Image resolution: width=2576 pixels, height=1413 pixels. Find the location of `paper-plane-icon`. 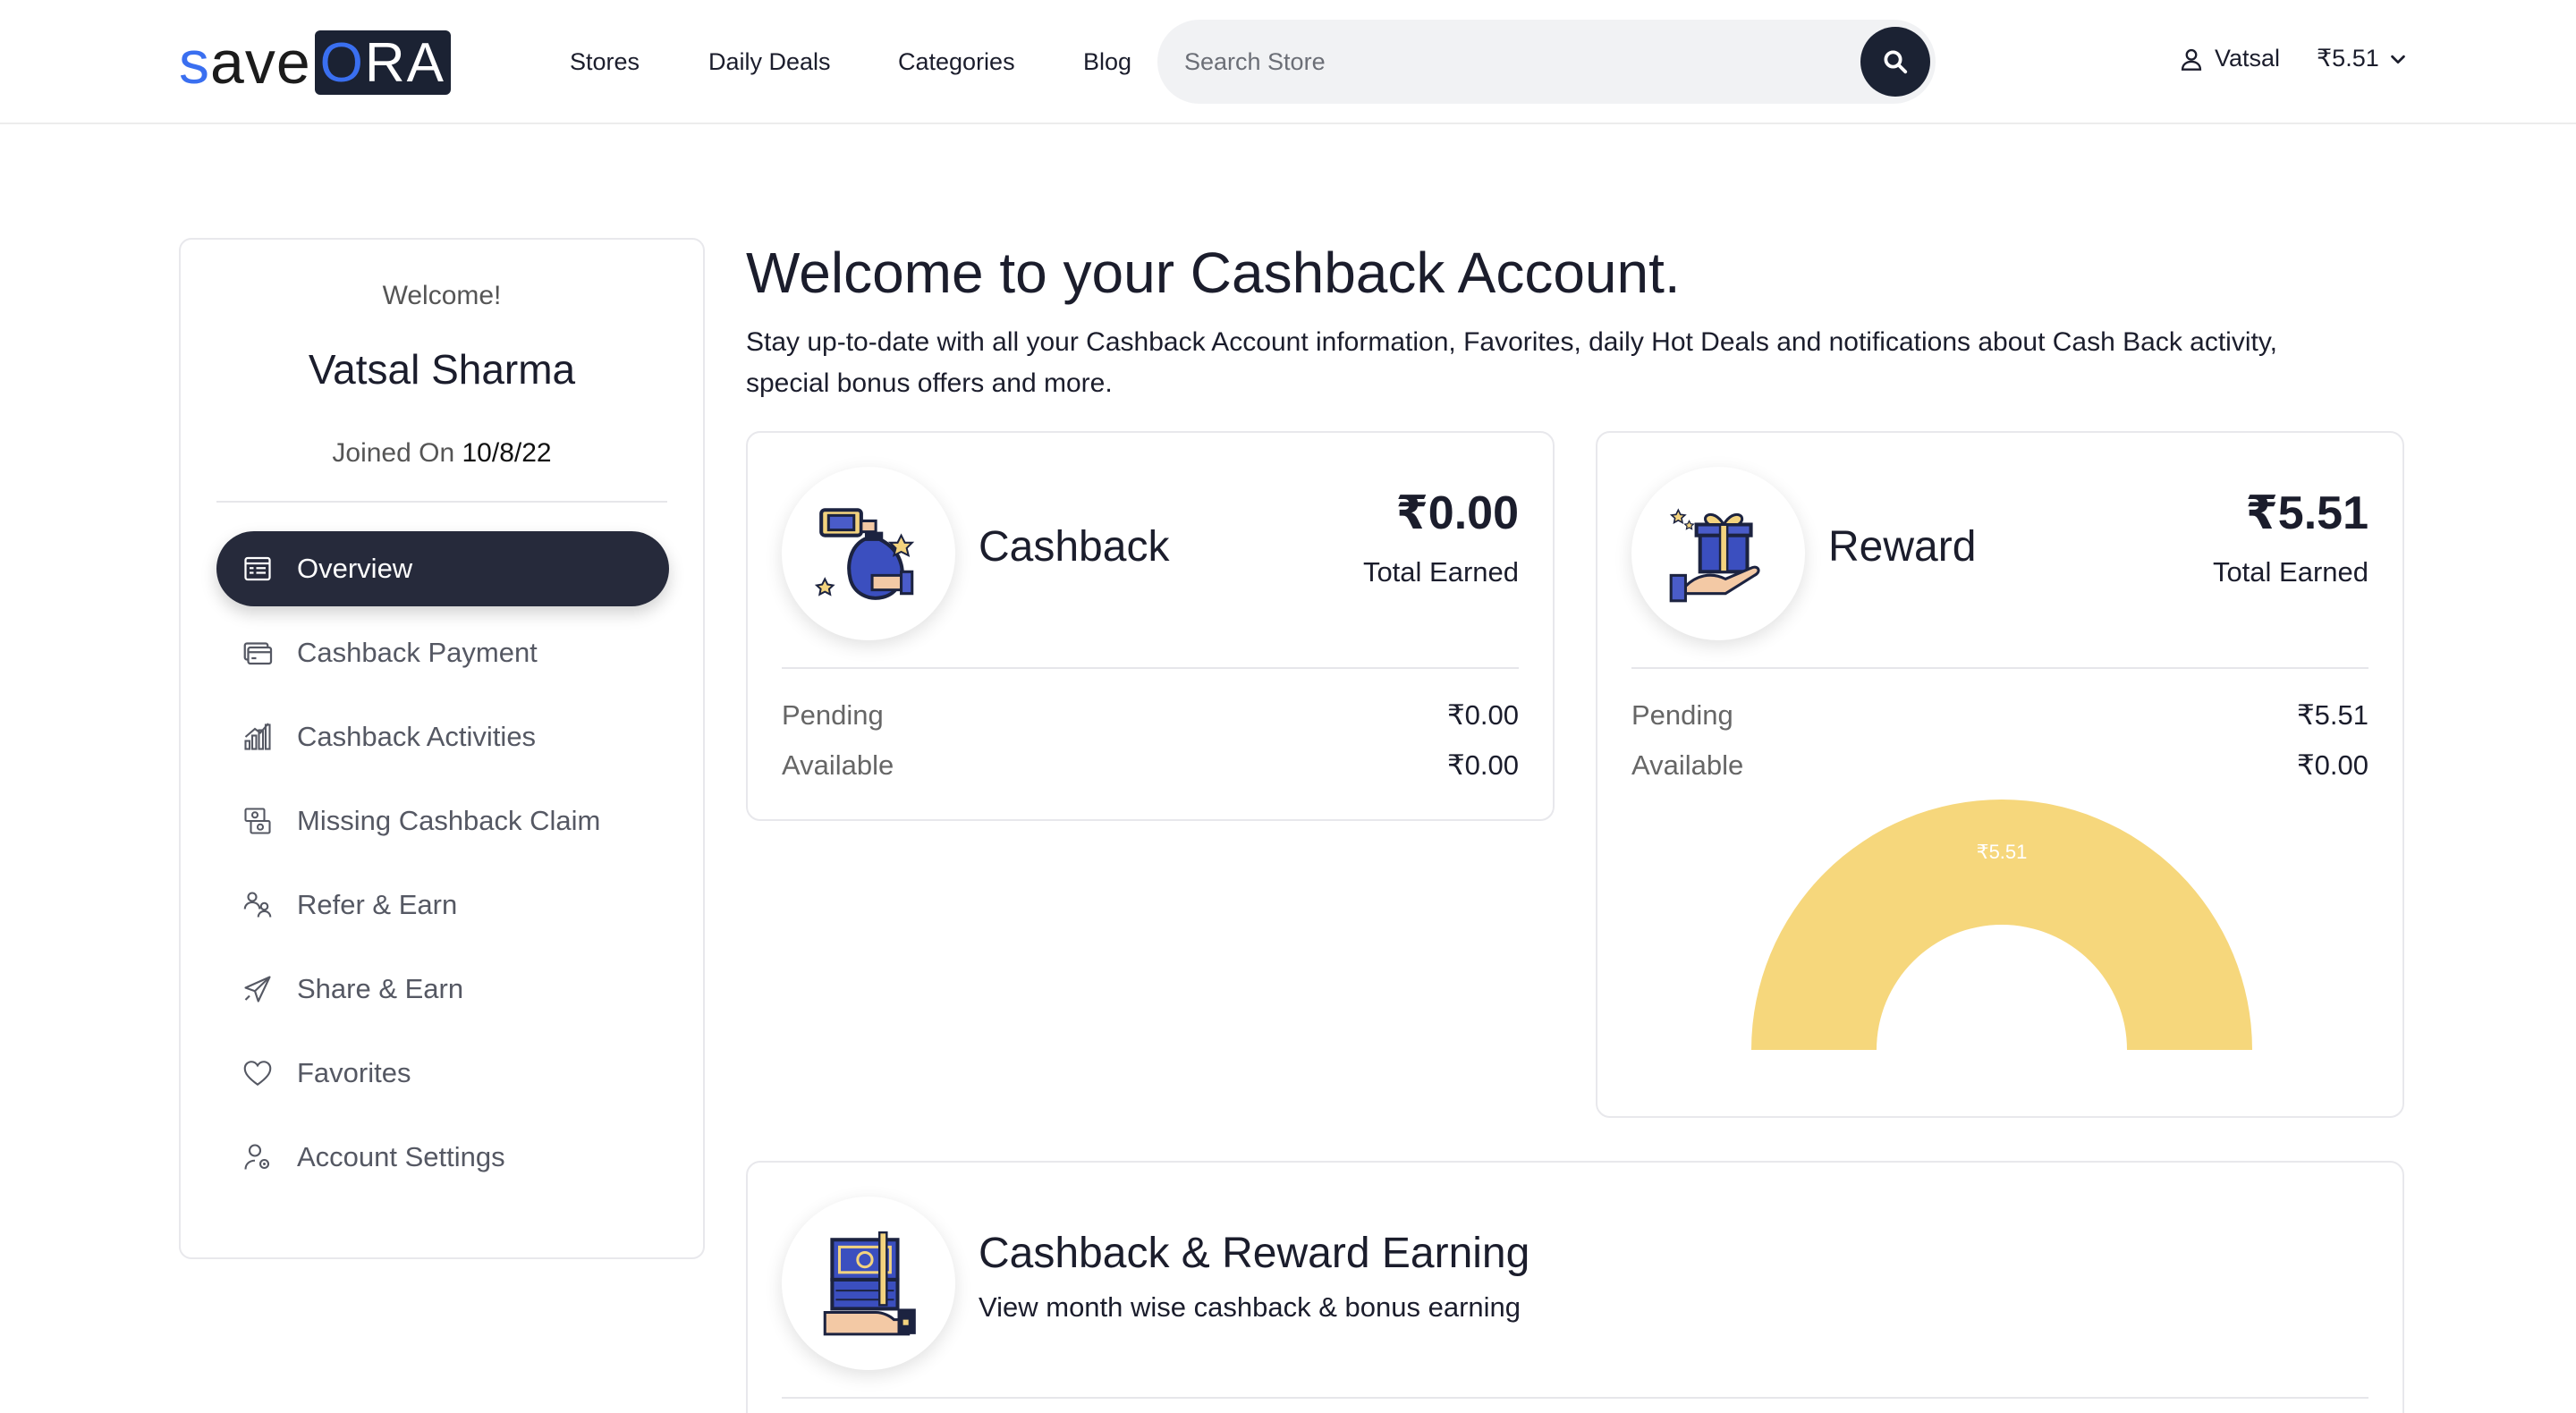

paper-plane-icon is located at coordinates (257, 989).